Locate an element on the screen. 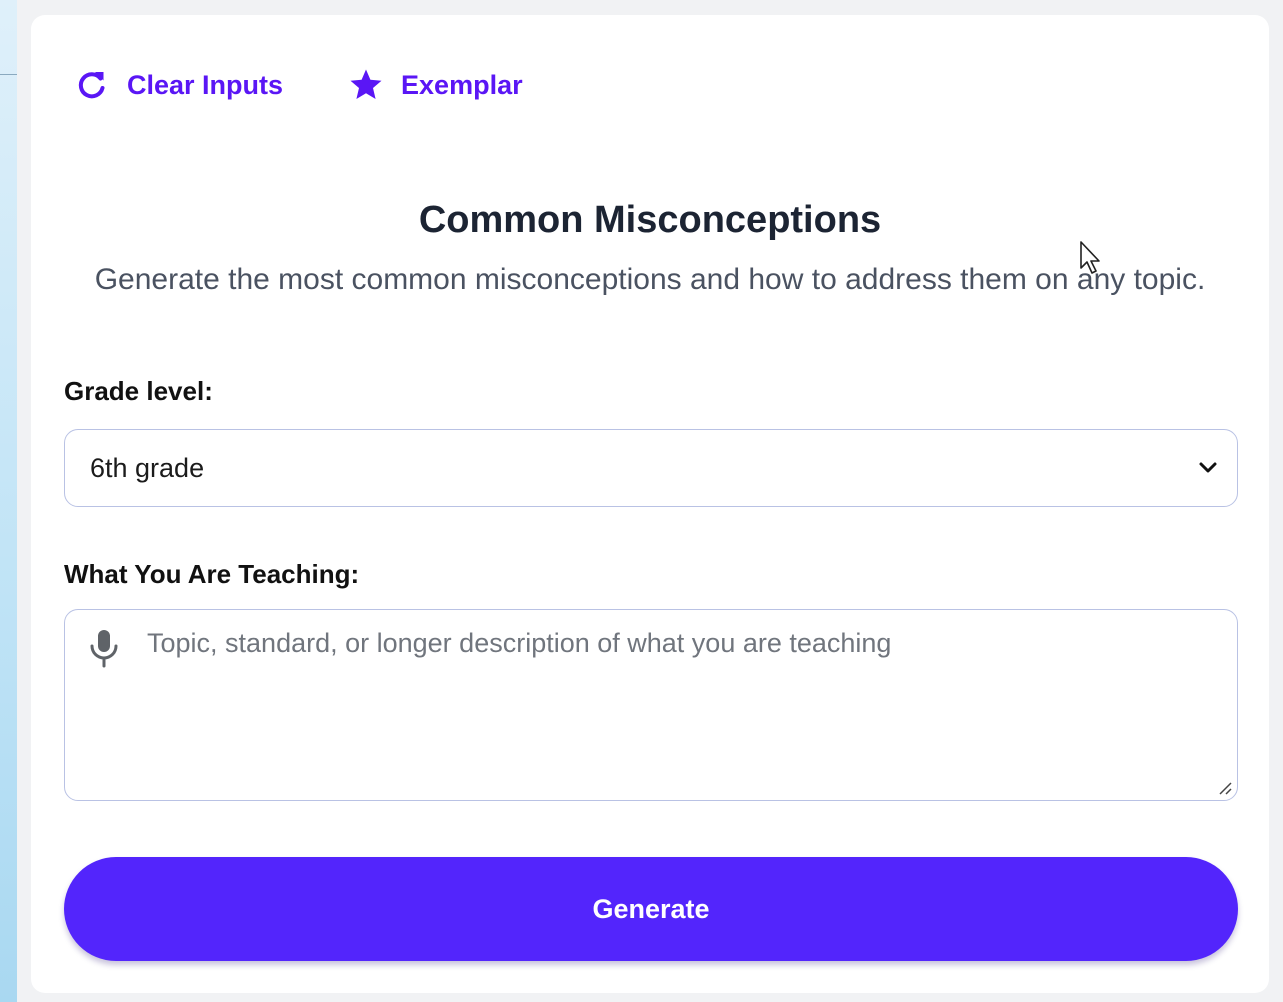 The height and width of the screenshot is (1002, 1283). grade-level-select: 6th grade is located at coordinates (651, 468).